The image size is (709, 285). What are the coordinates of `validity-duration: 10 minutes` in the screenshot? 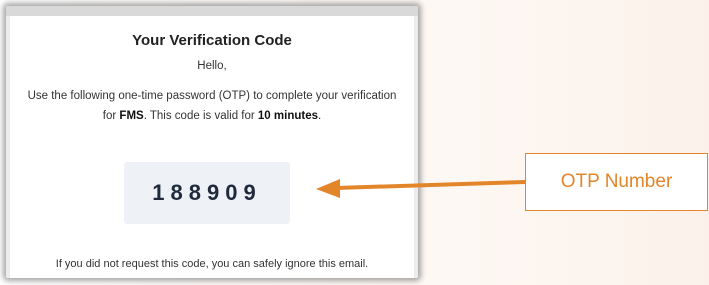 It's located at (287, 116).